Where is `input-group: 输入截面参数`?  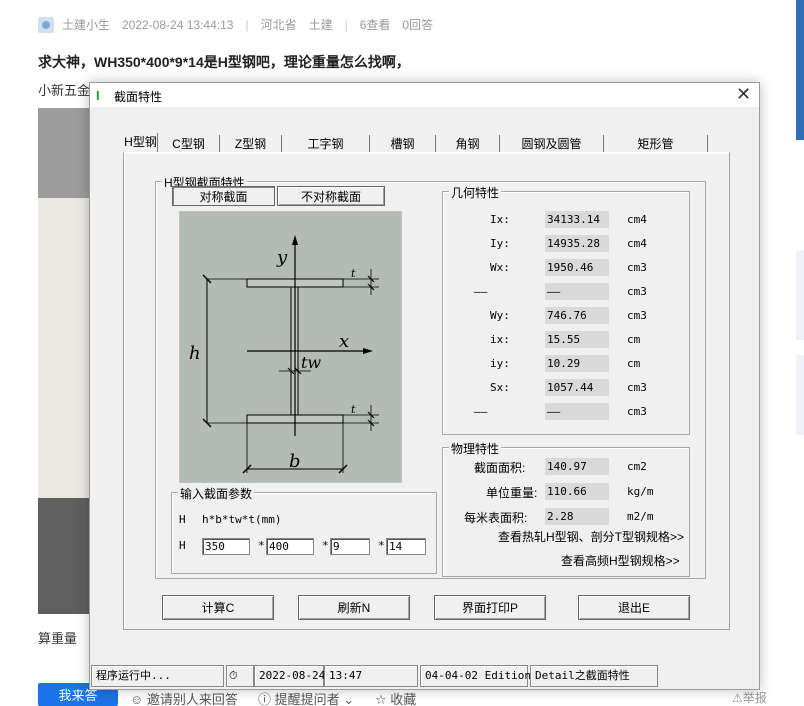 input-group: 输入截面参数 is located at coordinates (304, 529).